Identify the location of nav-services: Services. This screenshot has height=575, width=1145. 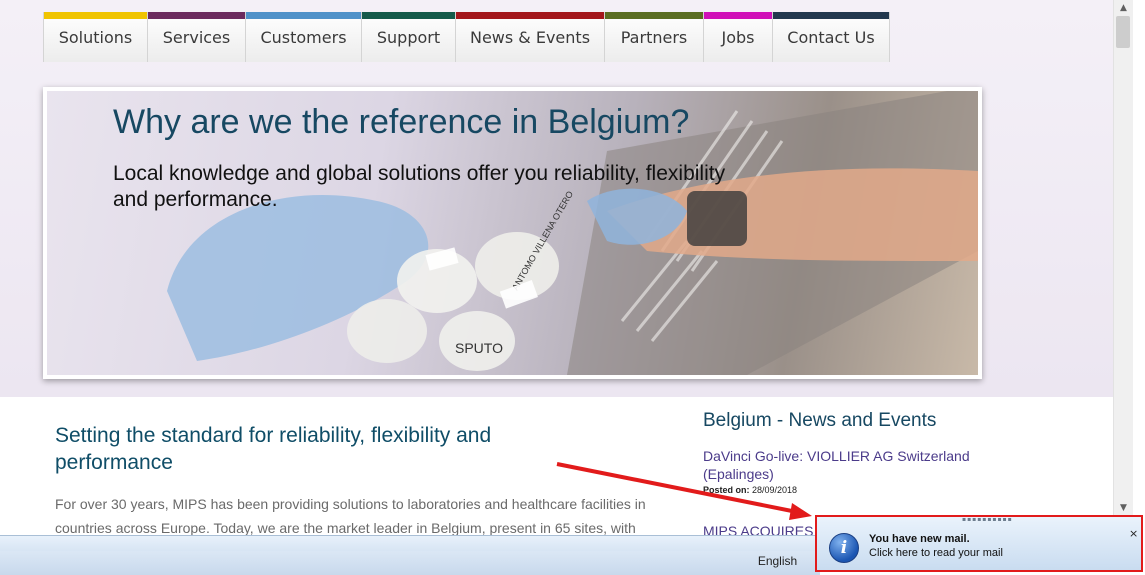
(196, 37).